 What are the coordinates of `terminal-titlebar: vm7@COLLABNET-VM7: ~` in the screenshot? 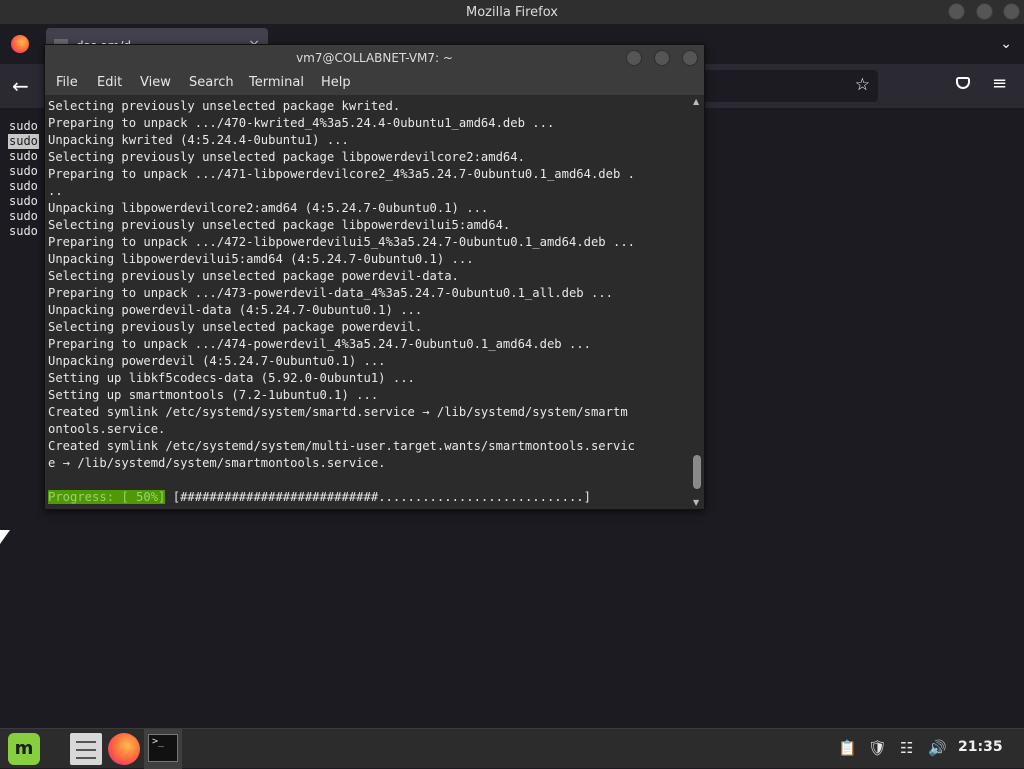 It's located at (374, 58).